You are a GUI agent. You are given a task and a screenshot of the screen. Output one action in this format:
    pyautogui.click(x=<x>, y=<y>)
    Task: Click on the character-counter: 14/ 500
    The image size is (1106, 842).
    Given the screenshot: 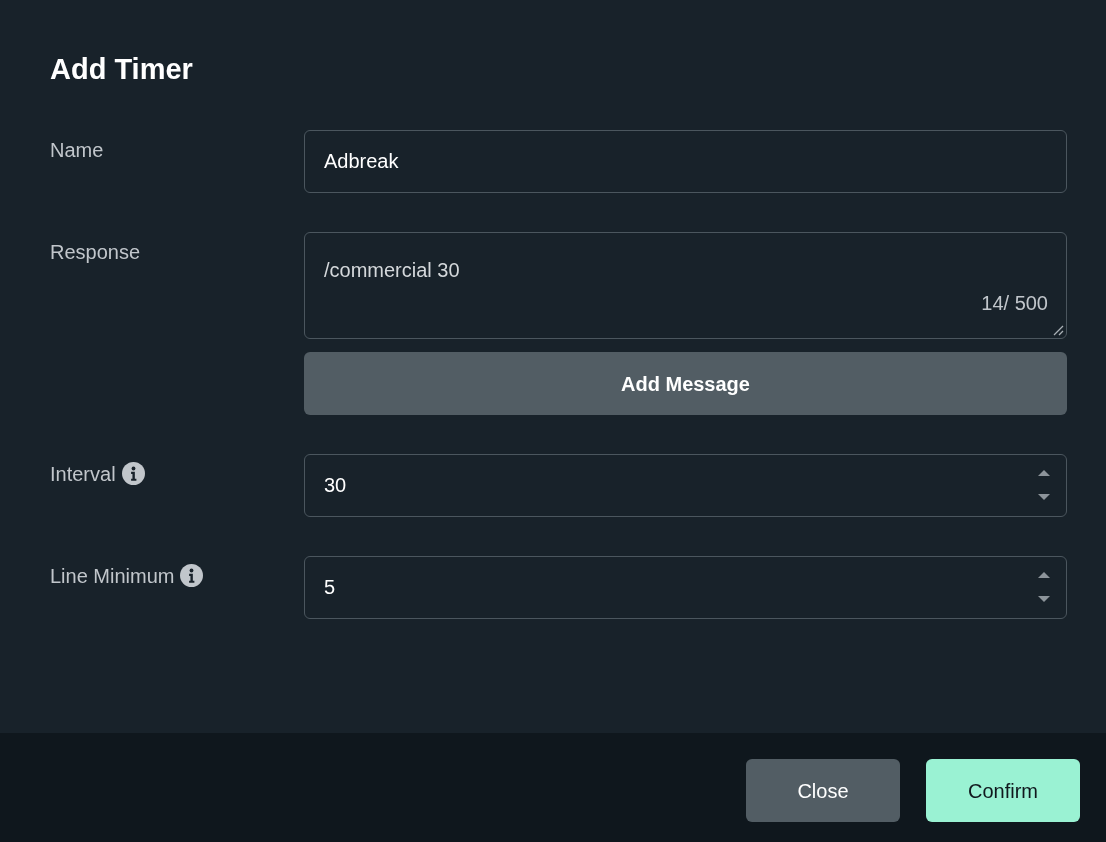 What is the action you would take?
    pyautogui.click(x=1014, y=303)
    